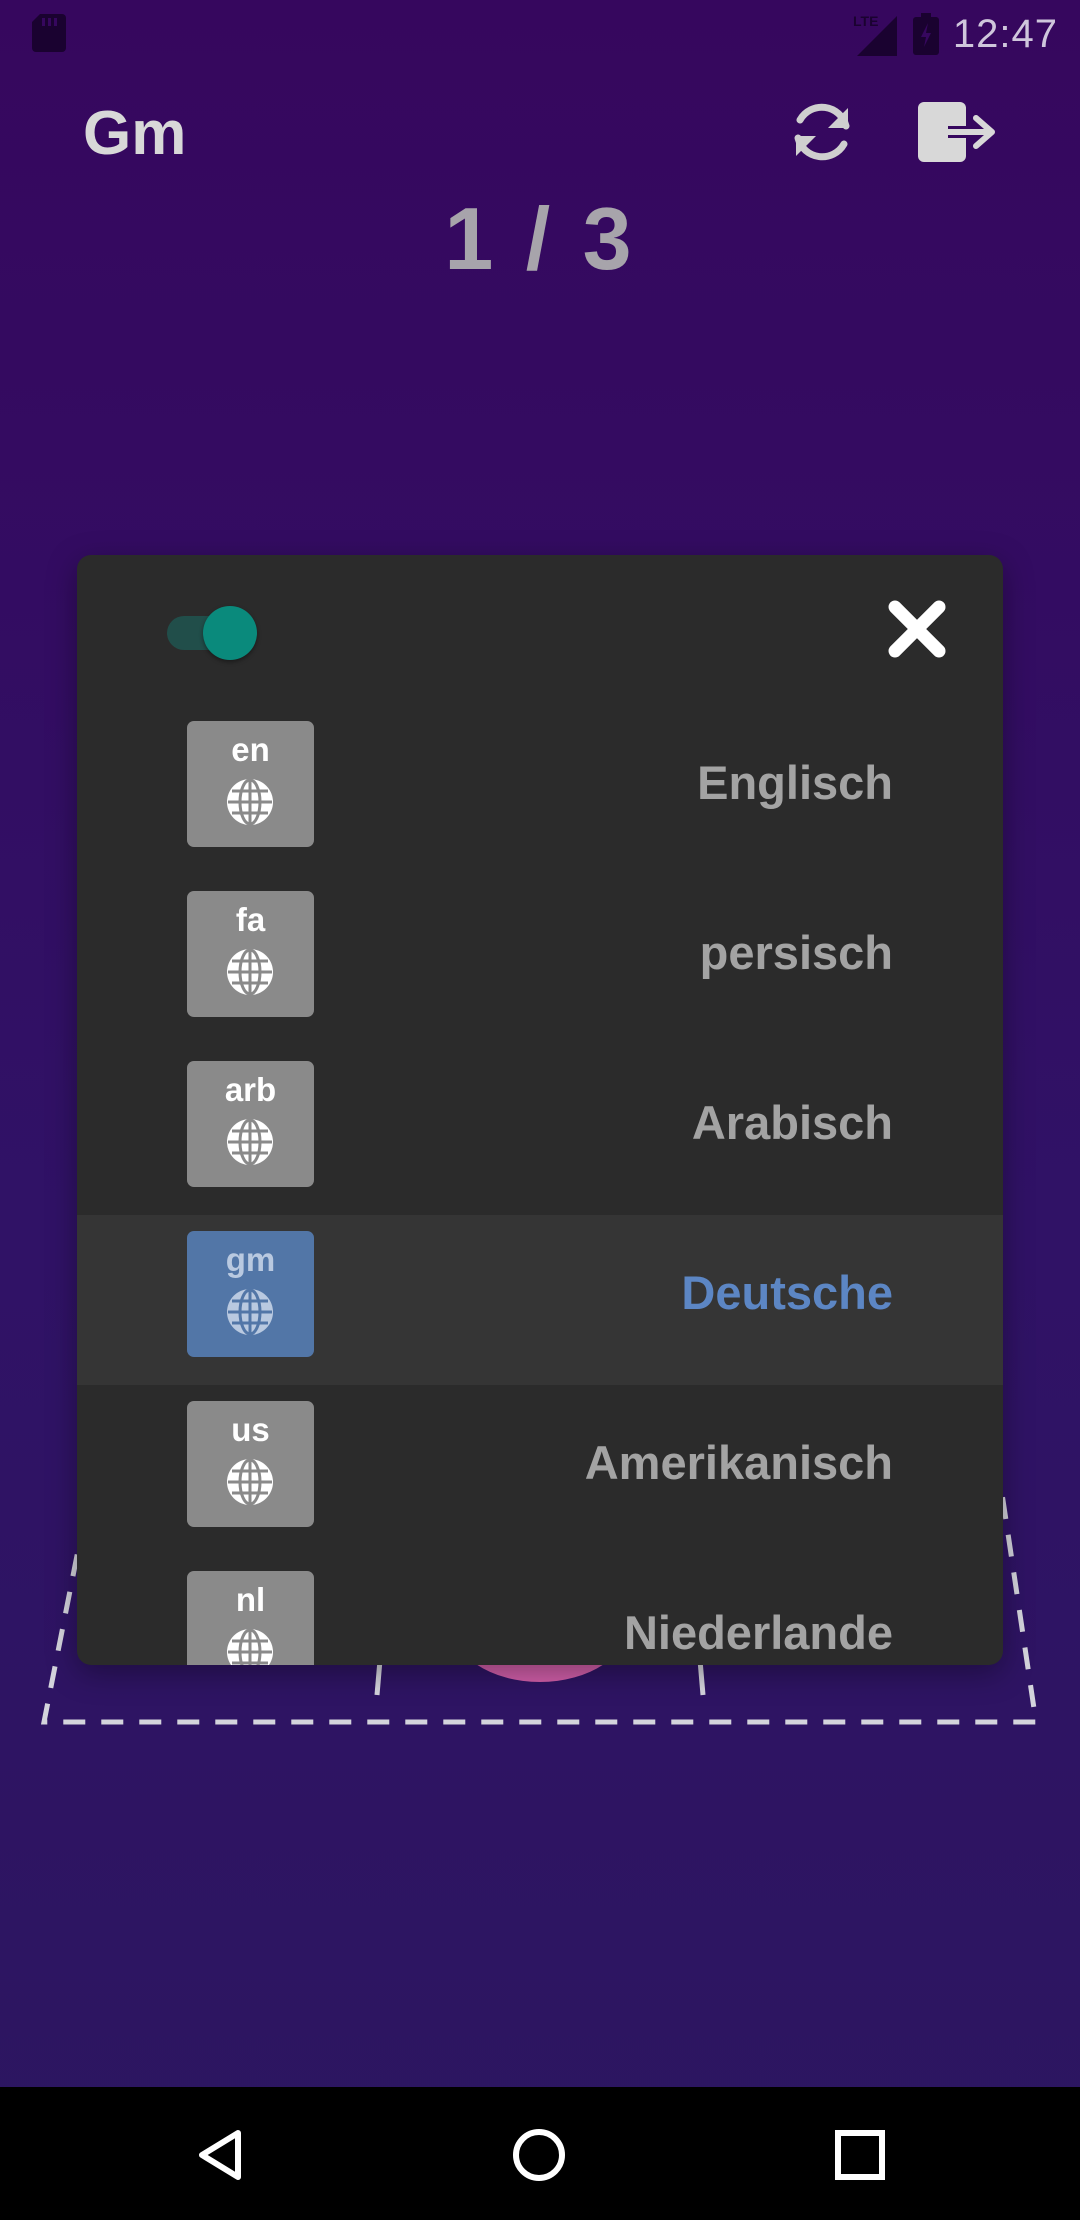  Describe the element at coordinates (230, 633) in the screenshot. I see `toggle-thumb` at that location.